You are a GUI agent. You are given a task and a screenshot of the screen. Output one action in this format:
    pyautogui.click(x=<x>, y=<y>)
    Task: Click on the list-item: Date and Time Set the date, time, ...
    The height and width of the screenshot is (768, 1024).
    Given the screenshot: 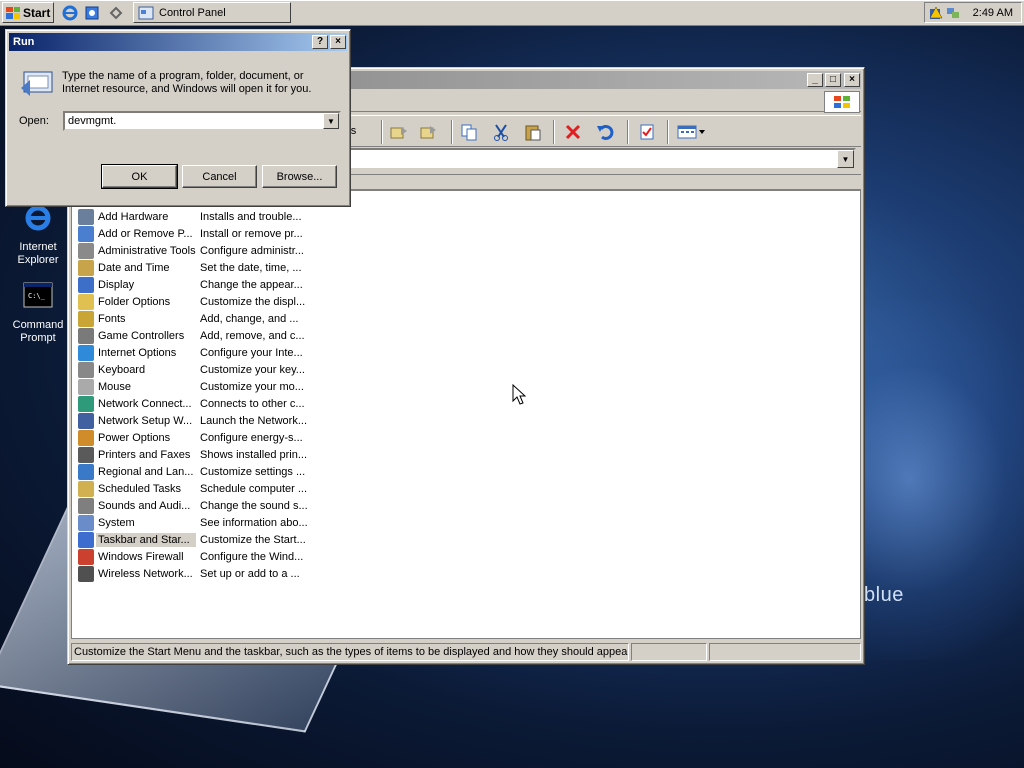 What is the action you would take?
    pyautogui.click(x=195, y=267)
    